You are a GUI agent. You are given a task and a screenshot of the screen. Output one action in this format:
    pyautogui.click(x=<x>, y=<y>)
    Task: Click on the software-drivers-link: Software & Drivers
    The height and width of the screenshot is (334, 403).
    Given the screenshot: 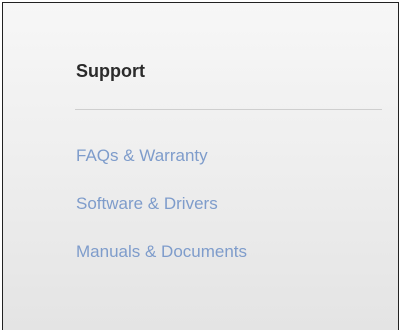 What is the action you would take?
    pyautogui.click(x=147, y=203)
    